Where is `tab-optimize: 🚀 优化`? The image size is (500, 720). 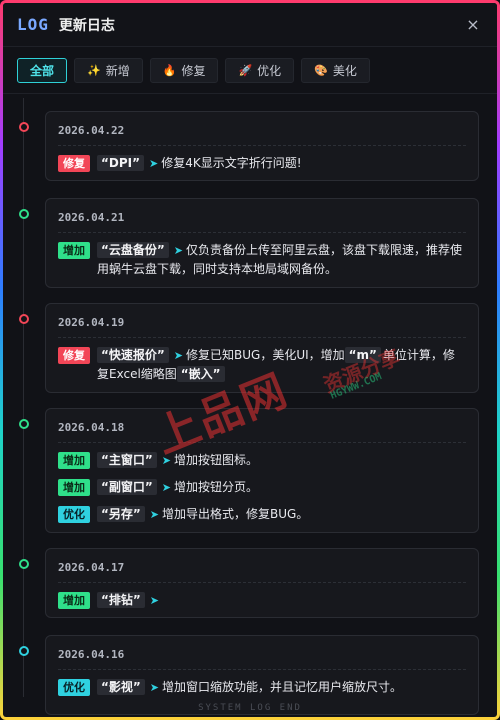 tab-optimize: 🚀 优化 is located at coordinates (260, 70).